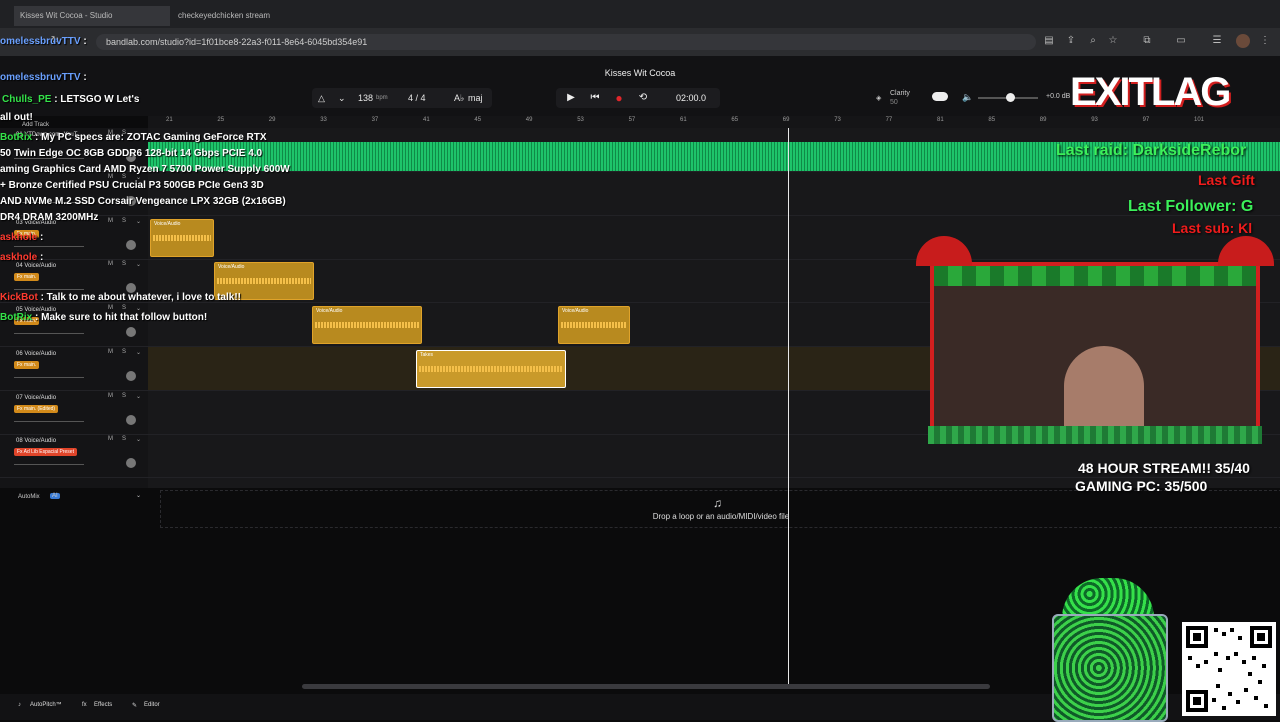 The image size is (1280, 722). Describe the element at coordinates (45, 452) in the screenshot. I see `effects-preset-badge: Fx Ad Lib Espacial Preset` at that location.